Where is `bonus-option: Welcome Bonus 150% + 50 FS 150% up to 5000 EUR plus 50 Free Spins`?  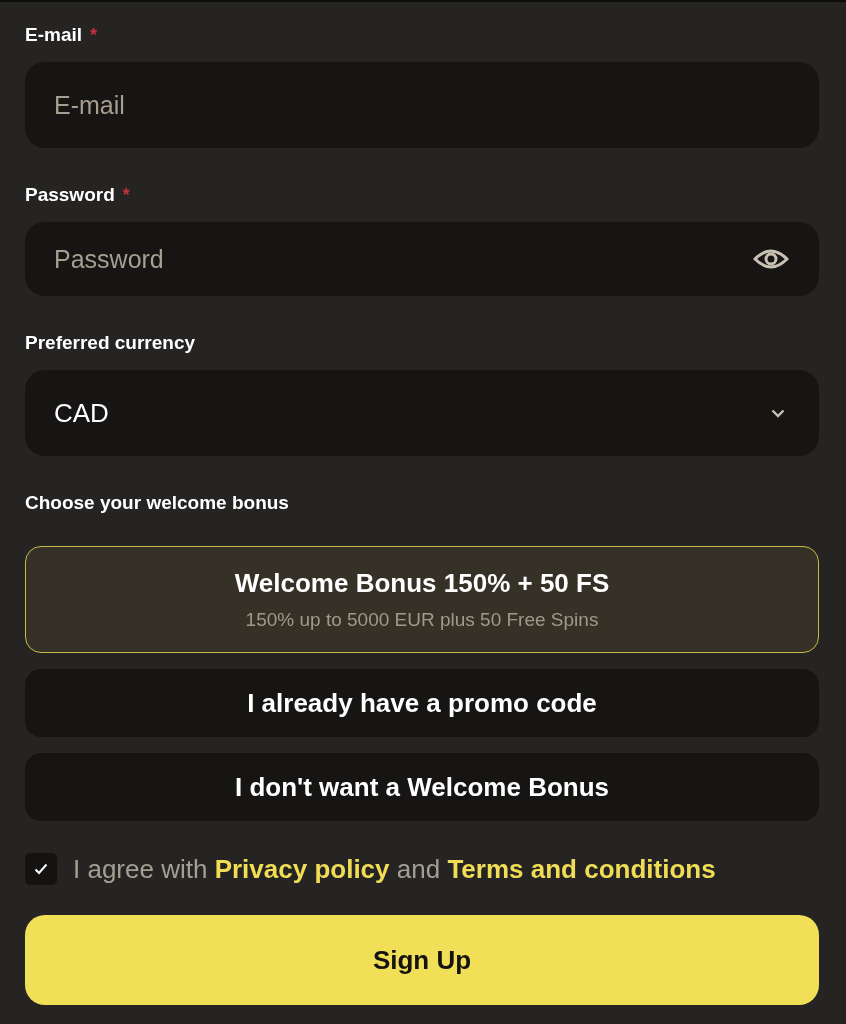
bonus-option: Welcome Bonus 150% + 50 FS 150% up to 5000 EUR plus 50 Free Spins is located at coordinates (422, 599).